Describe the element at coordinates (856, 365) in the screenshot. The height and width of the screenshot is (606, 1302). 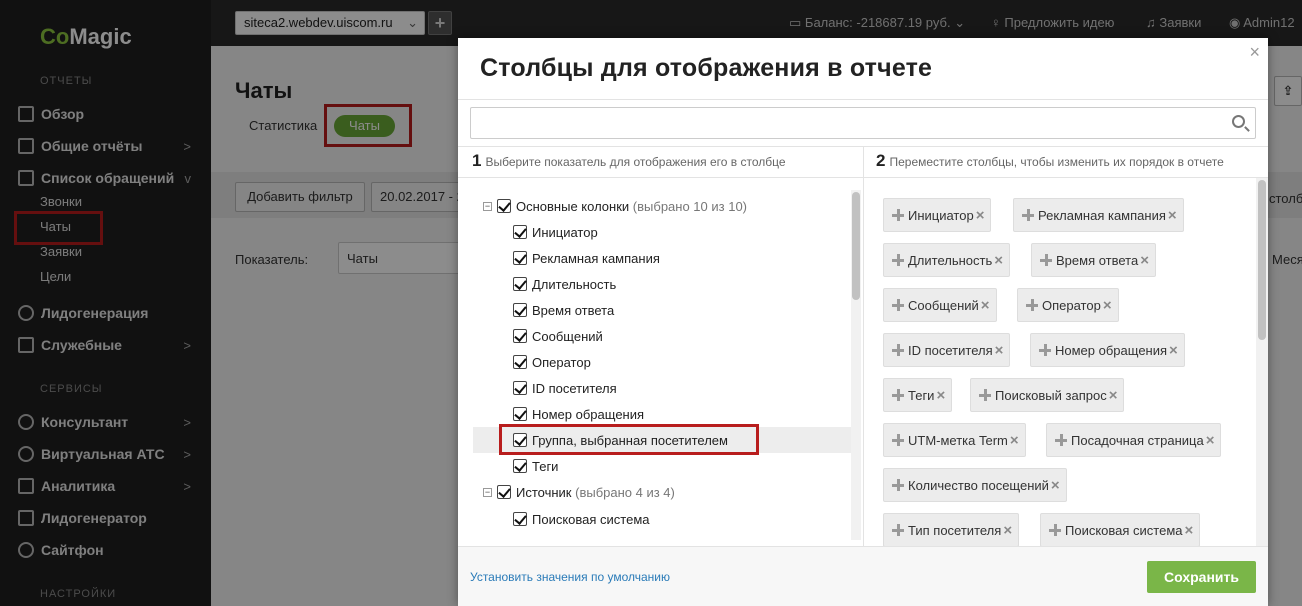
I see `tree-scrollbar` at that location.